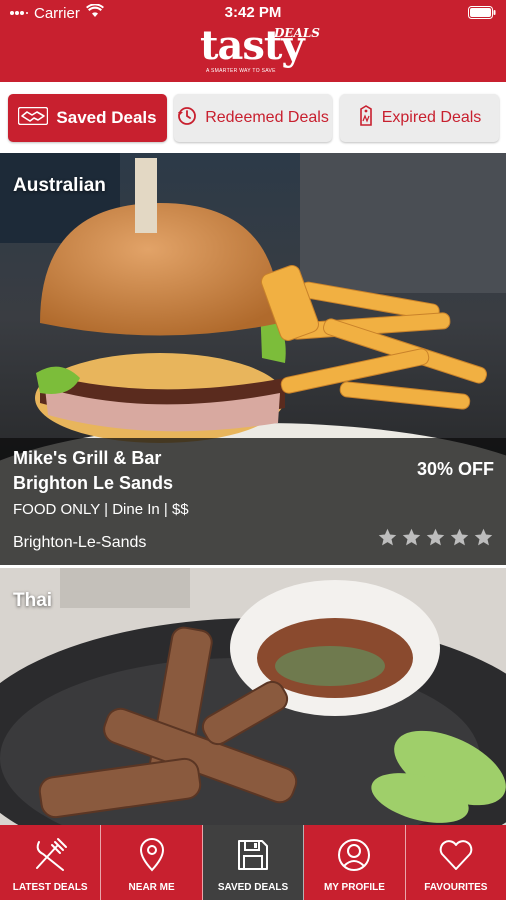  Describe the element at coordinates (151, 887) in the screenshot. I see `nav-near-me-label: NEAR ME` at that location.